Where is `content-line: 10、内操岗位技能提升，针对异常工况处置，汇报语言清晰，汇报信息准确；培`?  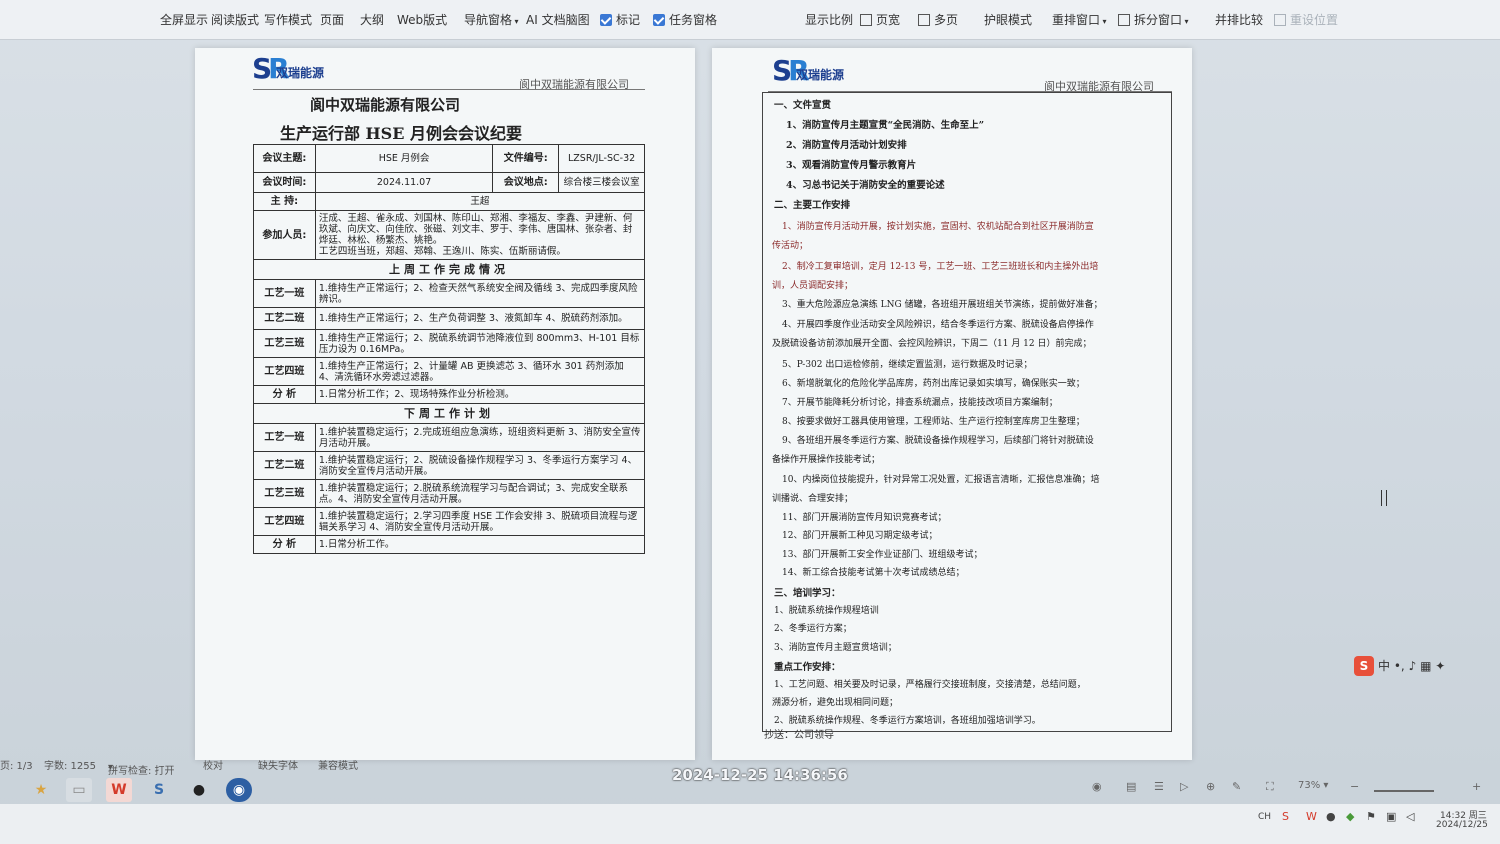
content-line: 10、内操岗位技能提升，针对异常工况处置，汇报语言清晰，汇报信息准确；培 is located at coordinates (941, 480).